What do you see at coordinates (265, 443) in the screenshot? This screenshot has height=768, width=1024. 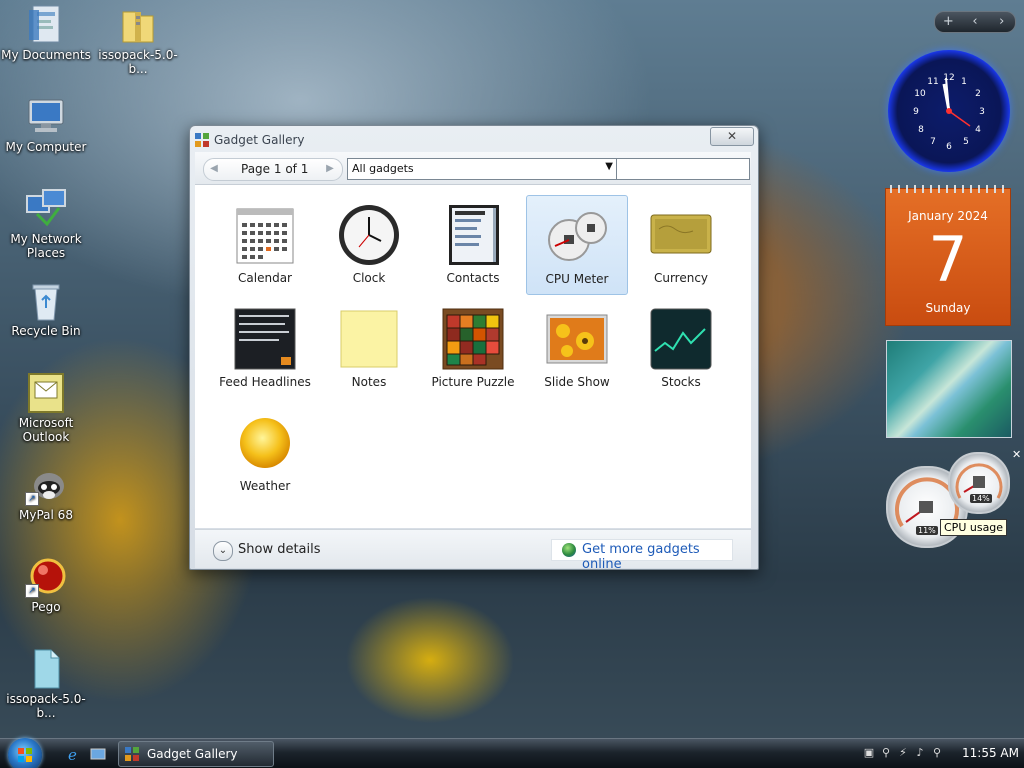 I see `weather-sun-icon` at bounding box center [265, 443].